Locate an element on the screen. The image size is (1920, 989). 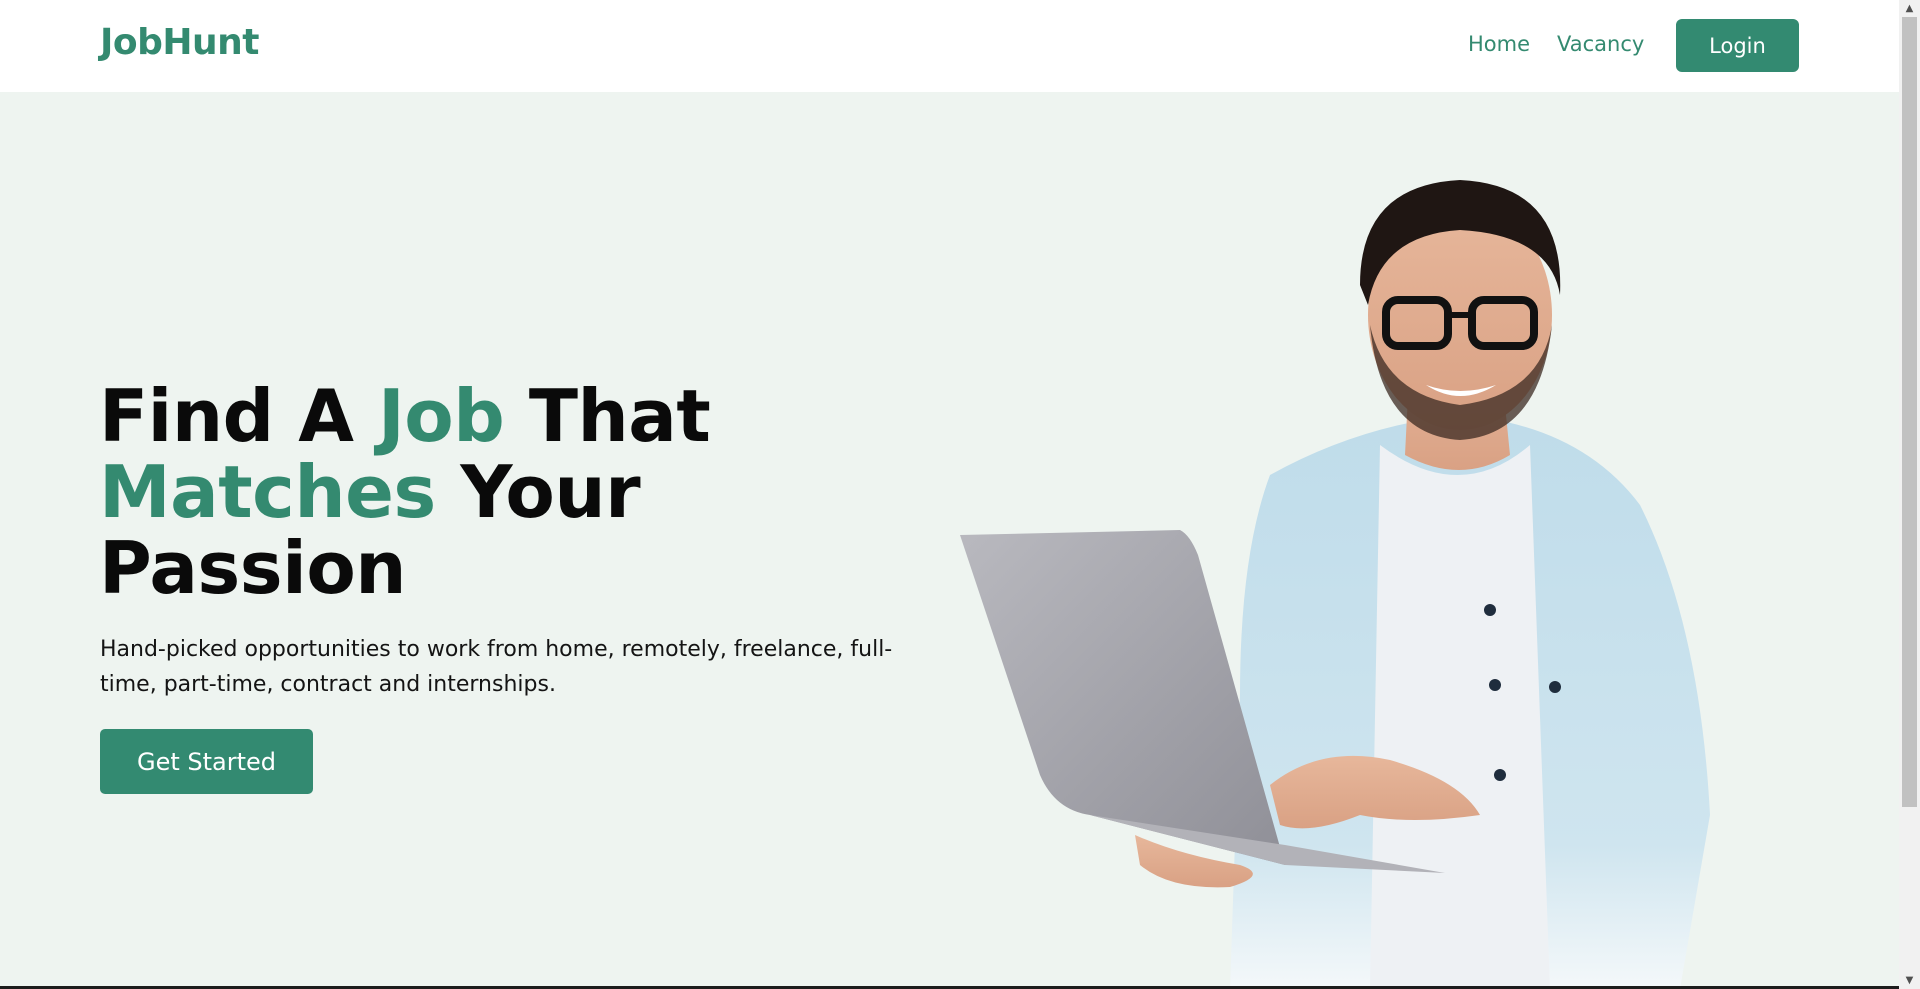
hero-title-accent-job: Job is located at coordinates (441, 416).